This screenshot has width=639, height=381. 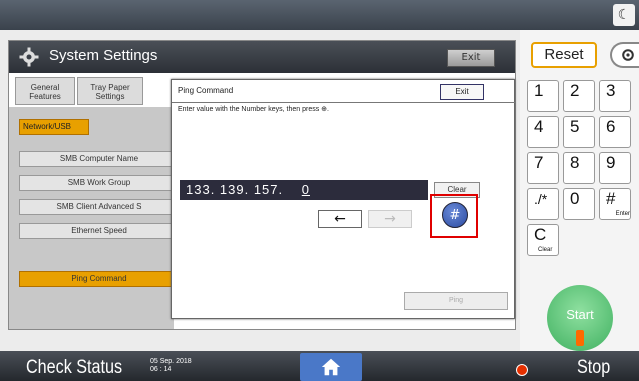 What do you see at coordinates (615, 132) in the screenshot?
I see `key-6: 6` at bounding box center [615, 132].